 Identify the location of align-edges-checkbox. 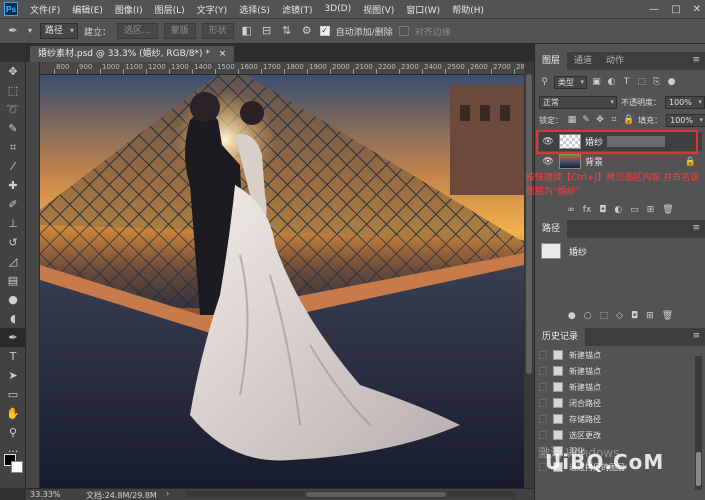
(403, 31).